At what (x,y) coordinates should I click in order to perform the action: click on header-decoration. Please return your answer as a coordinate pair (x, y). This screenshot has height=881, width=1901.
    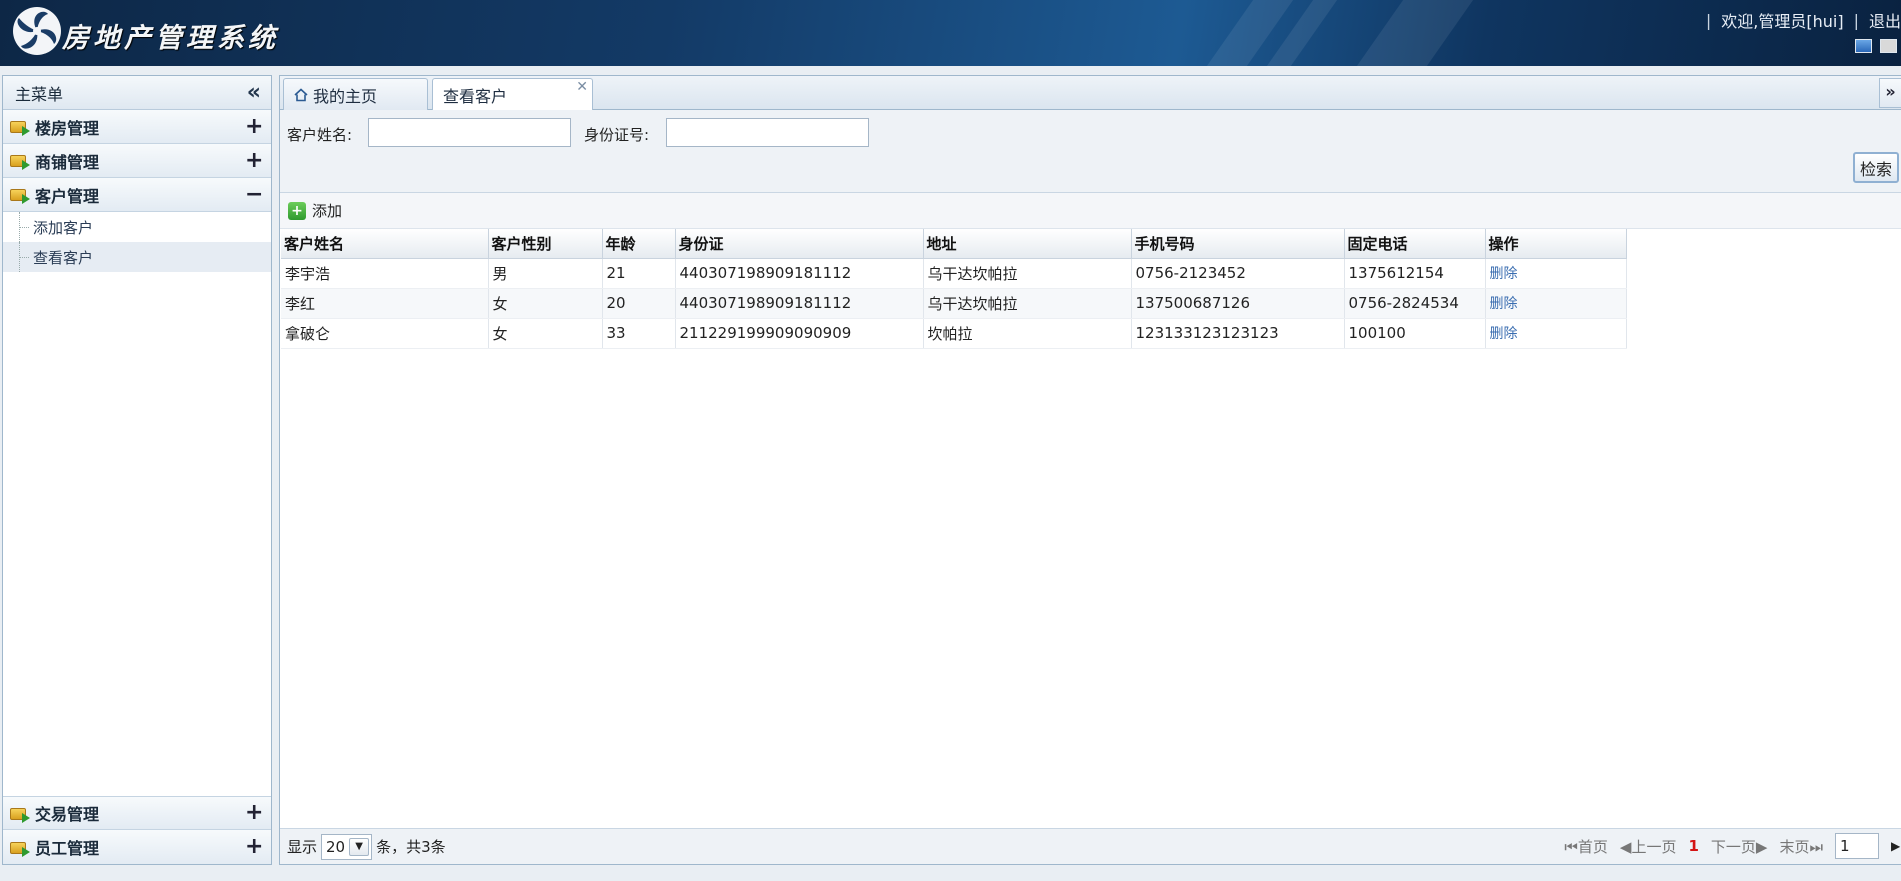
    Looking at the image, I should click on (1415, 33).